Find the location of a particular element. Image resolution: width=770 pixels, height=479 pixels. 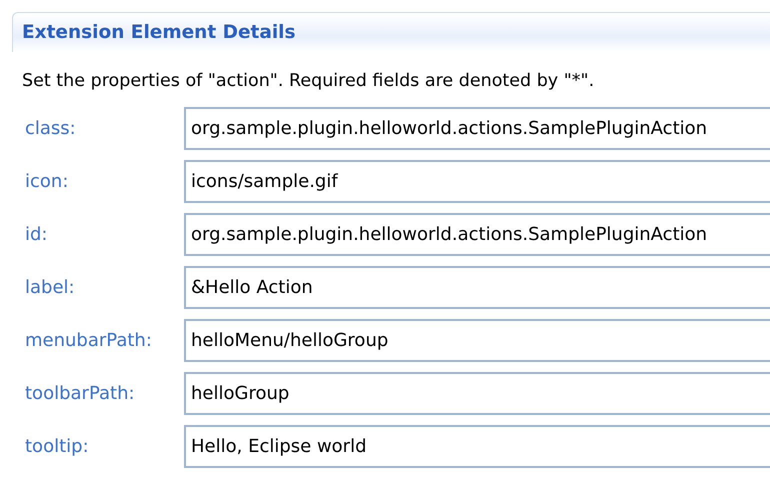

input-field: Hello, Eclipse world is located at coordinates (477, 446).